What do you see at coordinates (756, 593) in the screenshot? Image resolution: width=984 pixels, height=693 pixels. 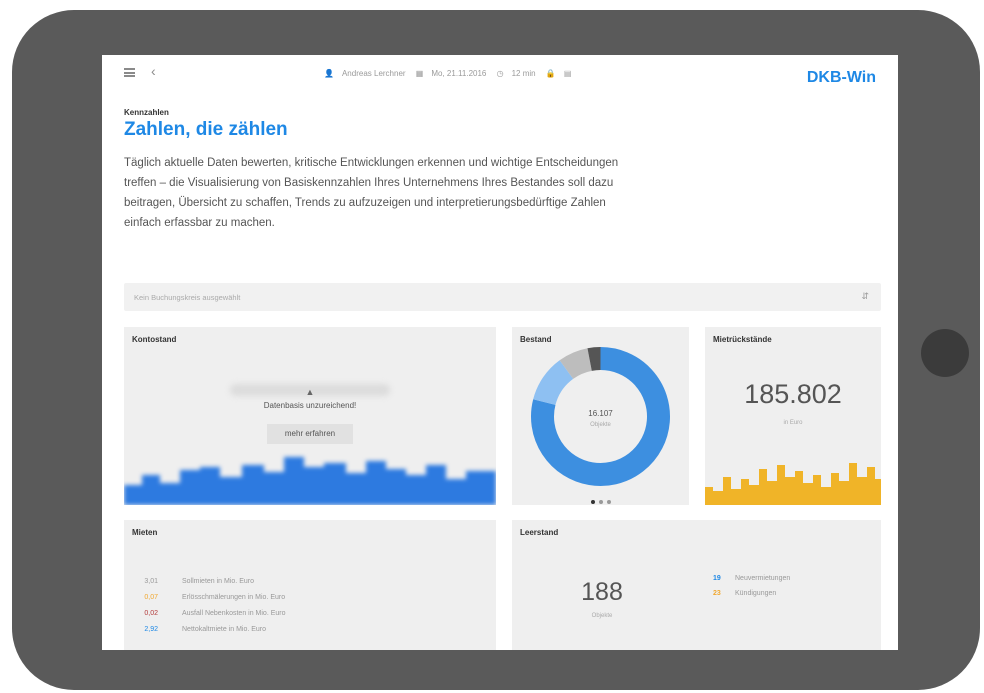 I see `leerstand-row-label: Kündigungen` at bounding box center [756, 593].